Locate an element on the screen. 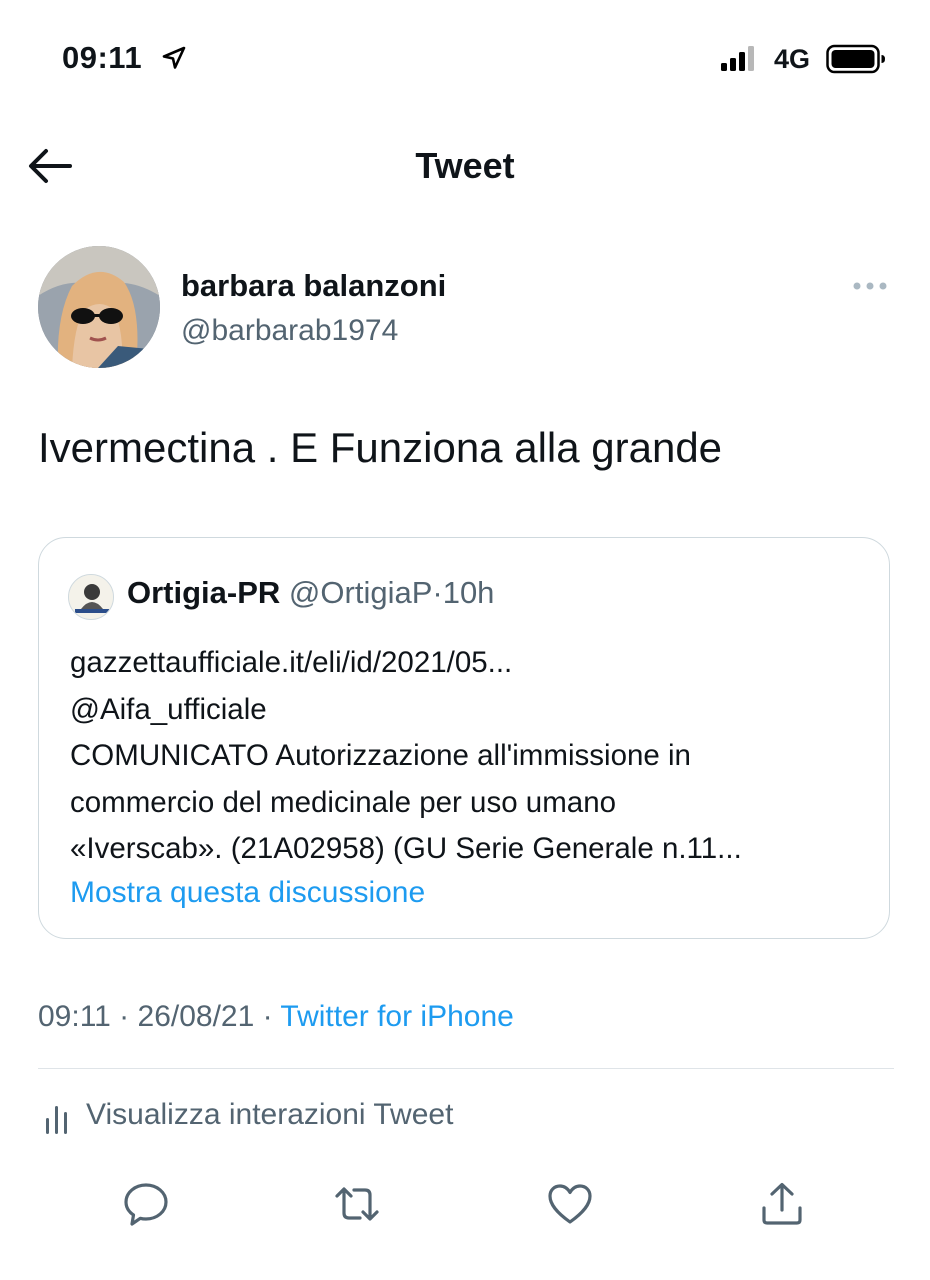 Image resolution: width=930 pixels, height=1280 pixels. quoted-author-name: Ortigia-PR is located at coordinates (204, 592).